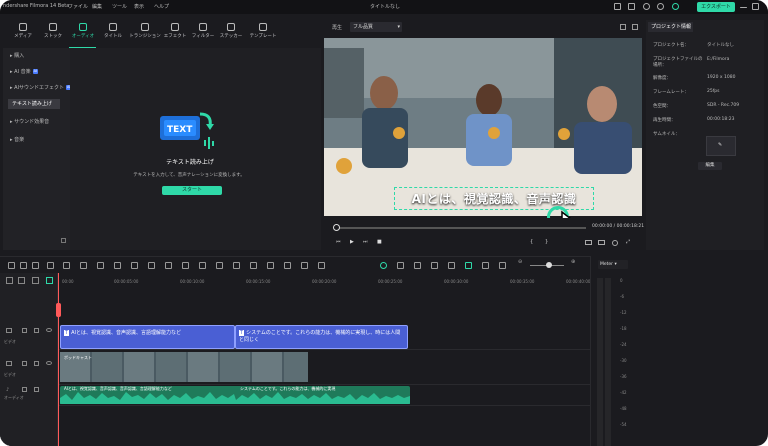  What do you see at coordinates (352, 242) in the screenshot?
I see `play-icon: ▶` at bounding box center [352, 242].